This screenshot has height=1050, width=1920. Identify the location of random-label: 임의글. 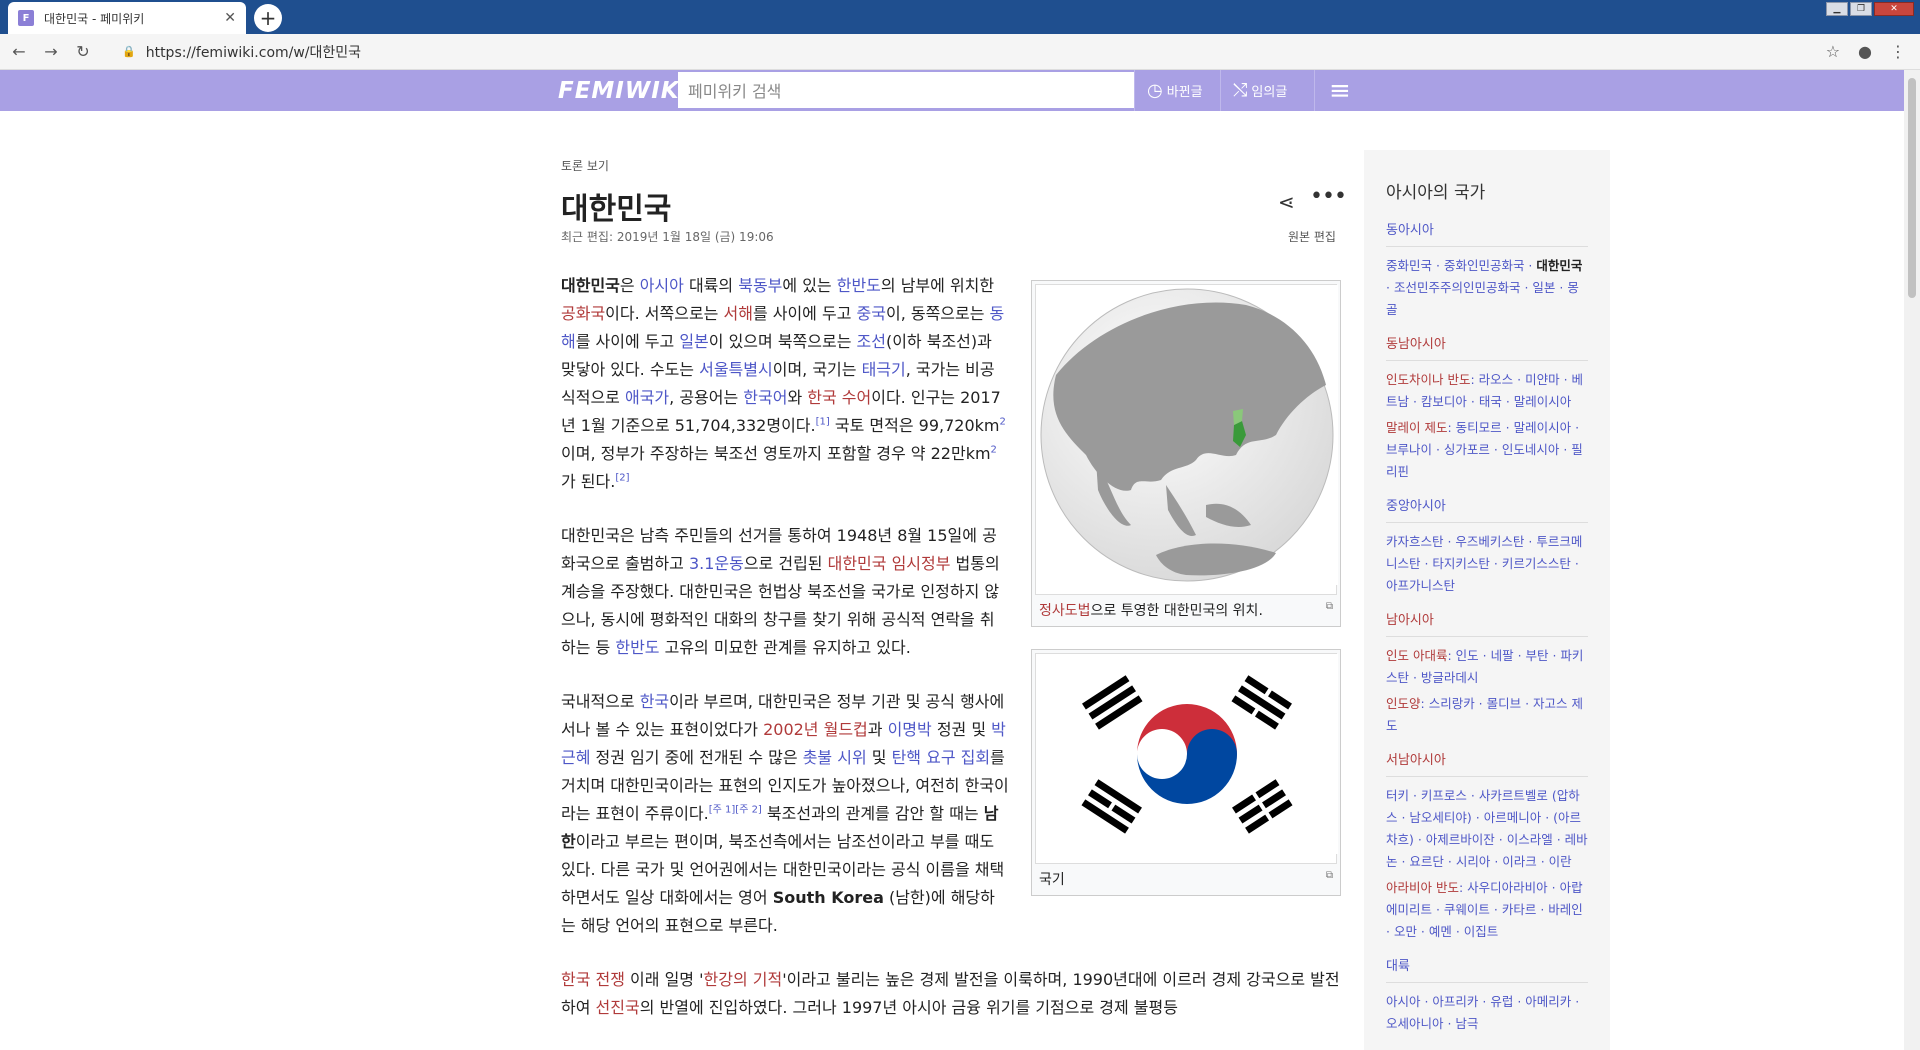
(1269, 92).